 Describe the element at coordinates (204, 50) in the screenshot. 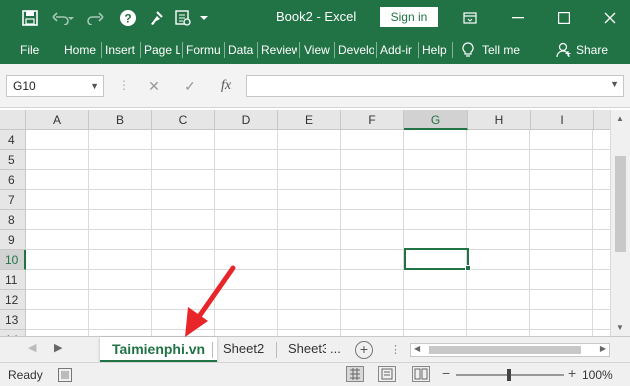

I see `tab-formulas: Formu` at that location.